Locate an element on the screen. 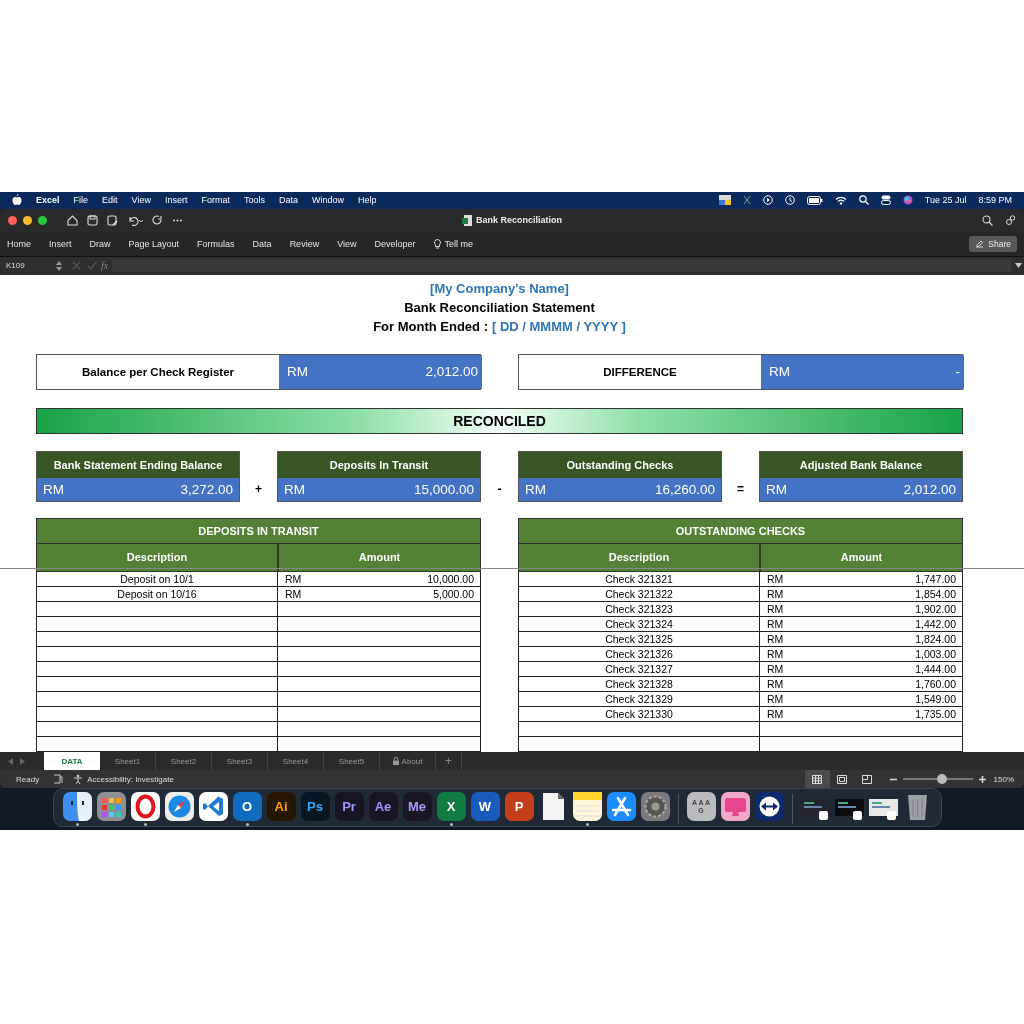  app-icon: Ps is located at coordinates (315, 807).